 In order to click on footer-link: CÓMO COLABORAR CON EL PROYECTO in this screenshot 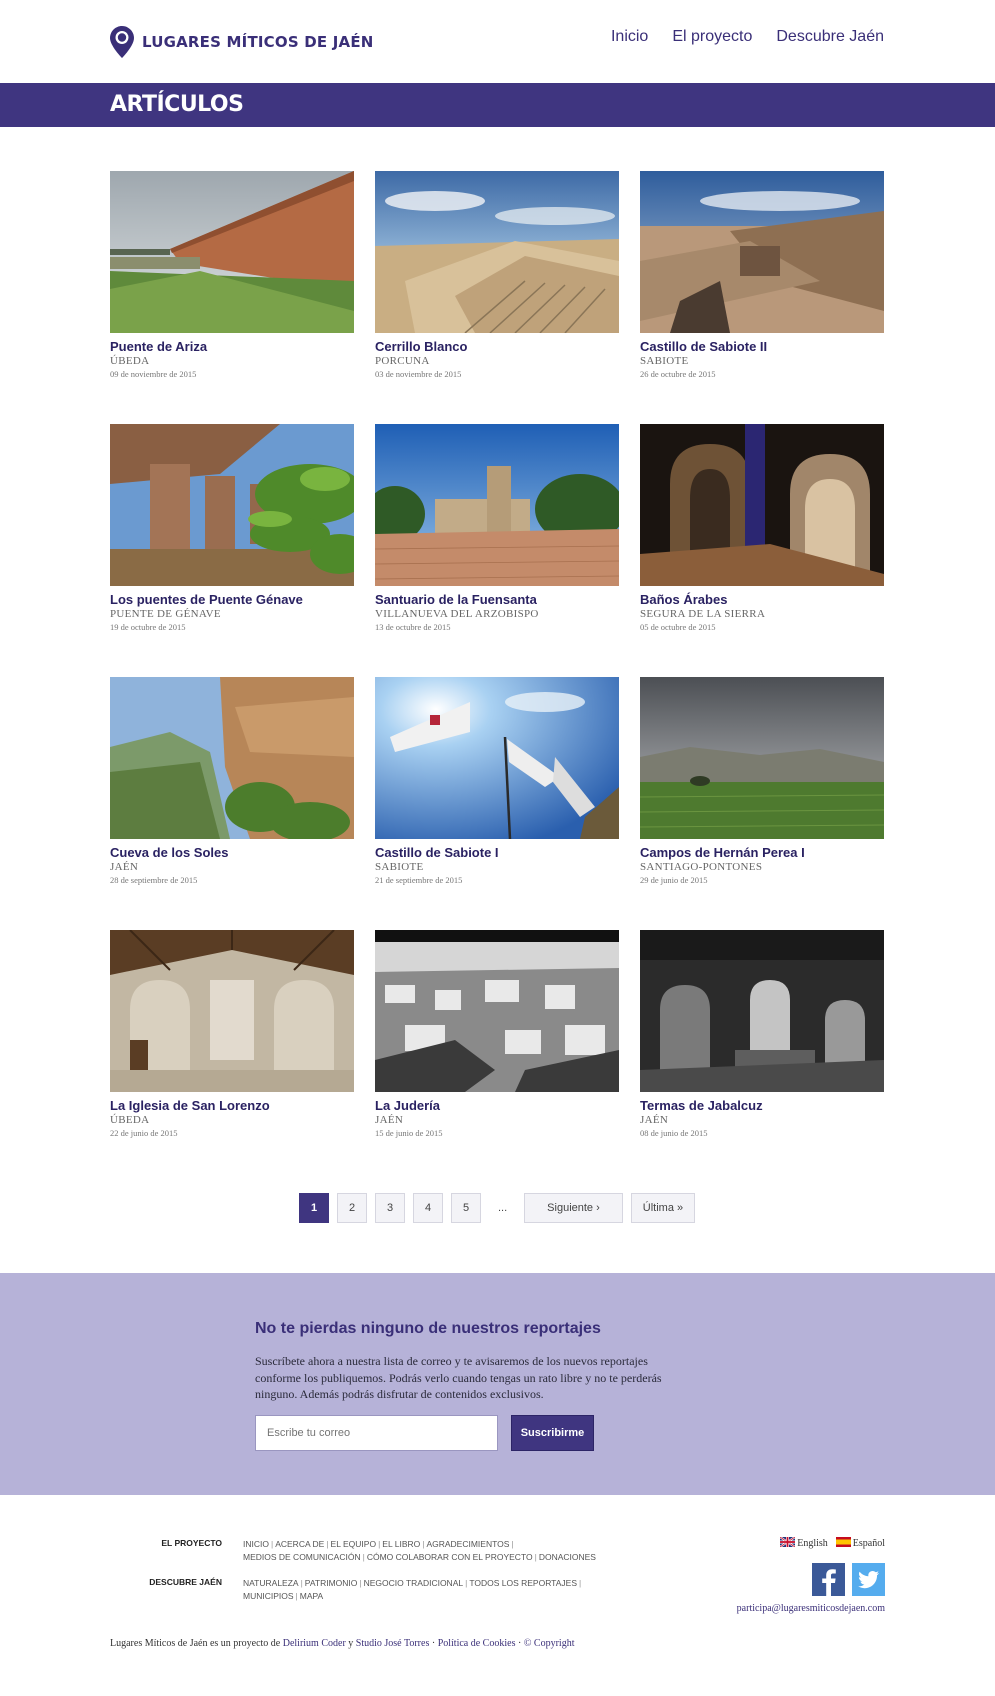, I will do `click(450, 1557)`.